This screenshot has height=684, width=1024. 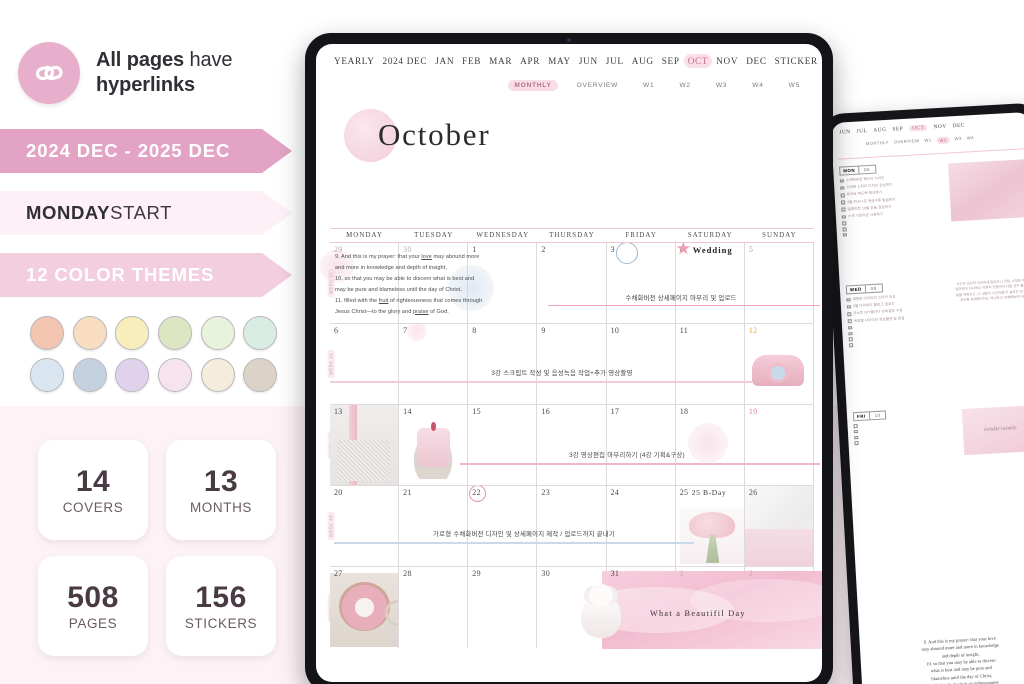 I want to click on nav-month-aug: AUG, so click(x=643, y=61).